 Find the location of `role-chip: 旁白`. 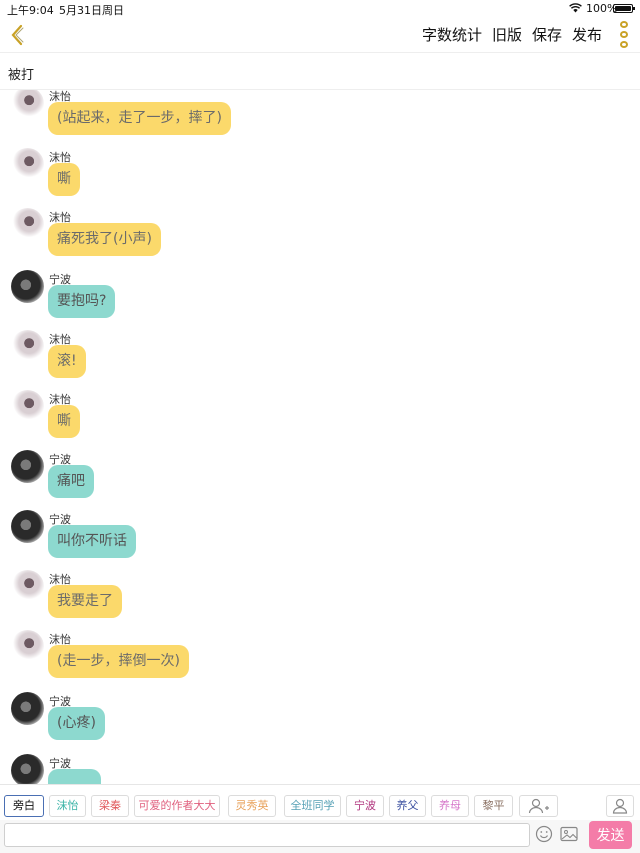

role-chip: 旁白 is located at coordinates (24, 806).